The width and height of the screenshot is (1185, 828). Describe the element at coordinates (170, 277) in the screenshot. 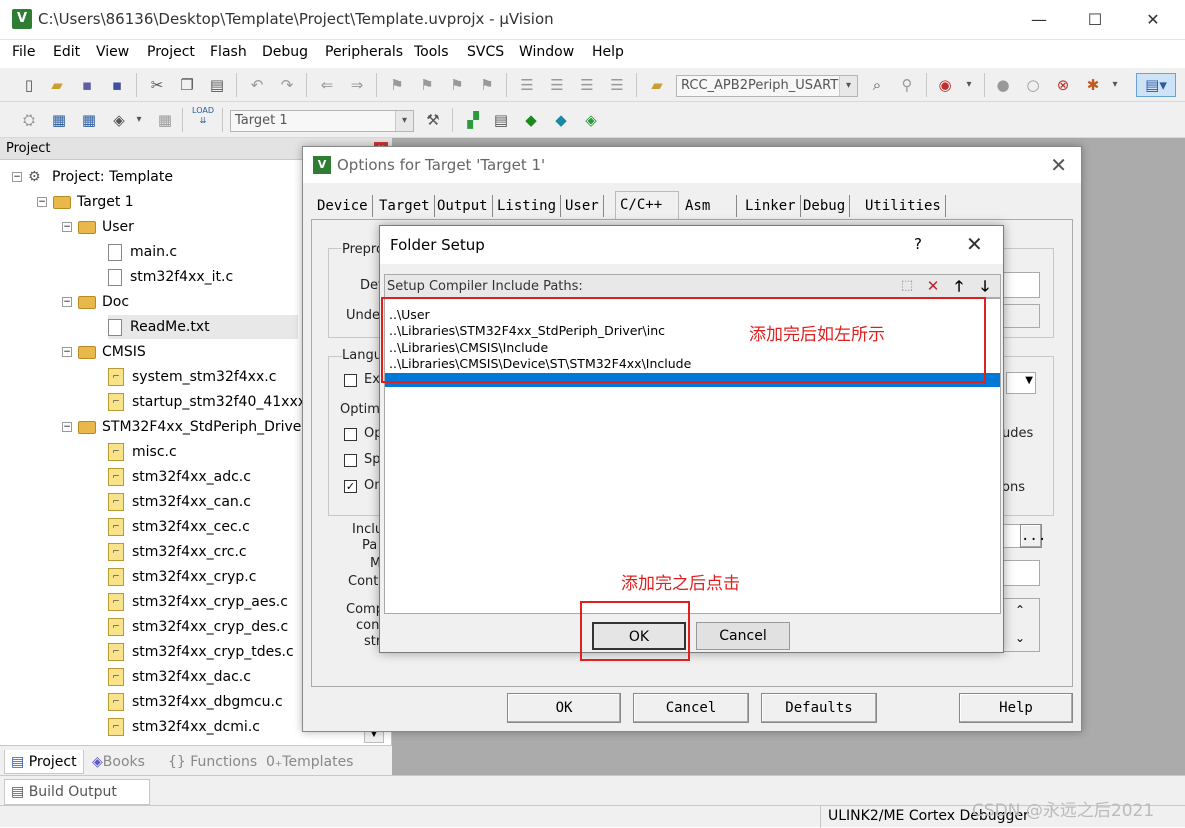

I see `tree-file: stm32f4xx_it.c` at that location.